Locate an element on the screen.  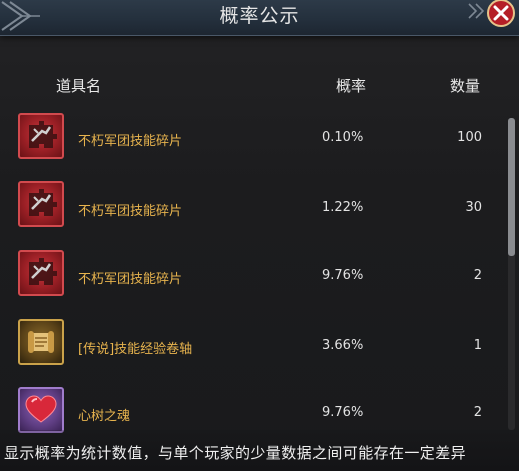
scroll-icon is located at coordinates (41, 342).